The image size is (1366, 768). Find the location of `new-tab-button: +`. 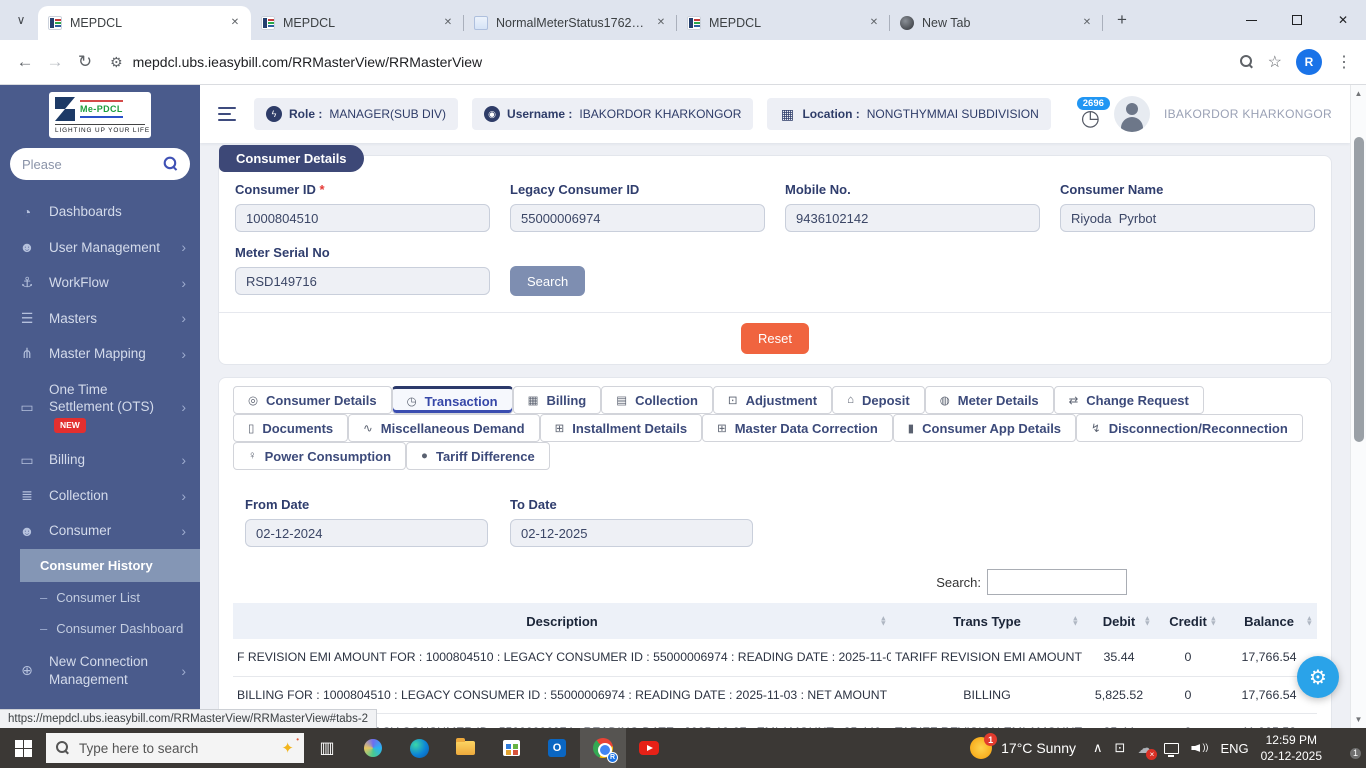

new-tab-button: + is located at coordinates (1122, 20).